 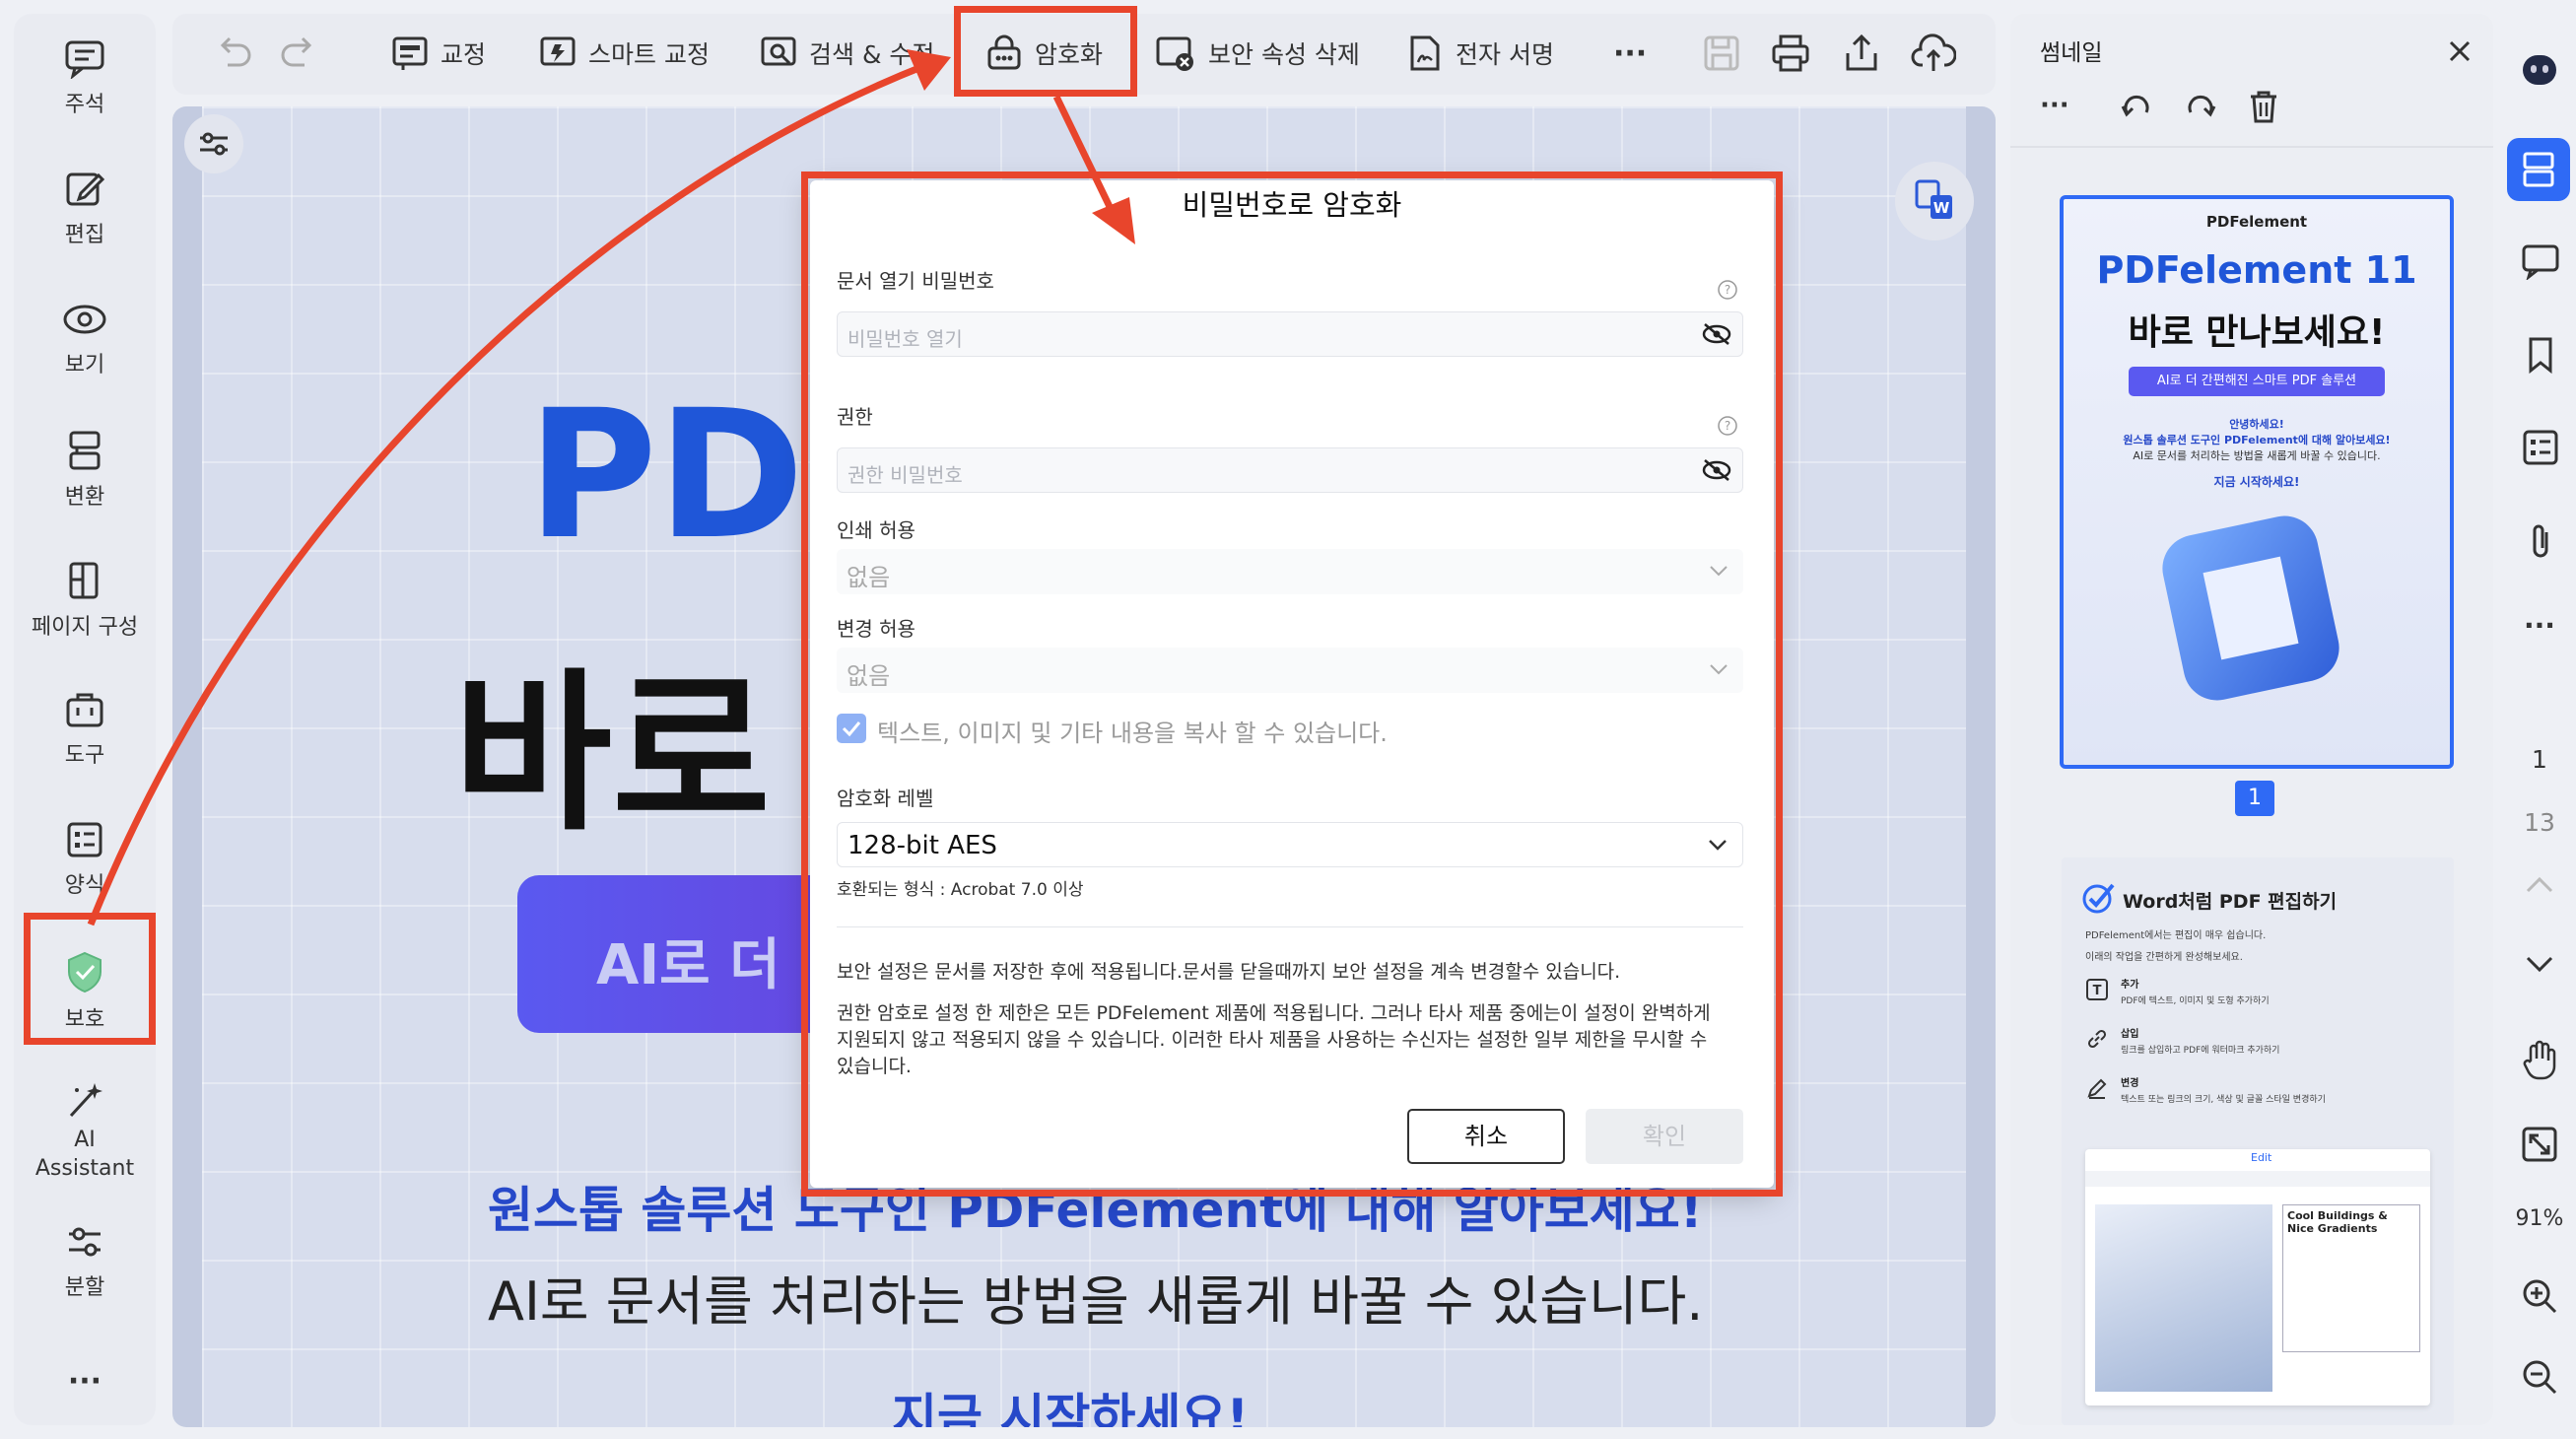 I want to click on arrow-straight, so click(x=1085, y=156).